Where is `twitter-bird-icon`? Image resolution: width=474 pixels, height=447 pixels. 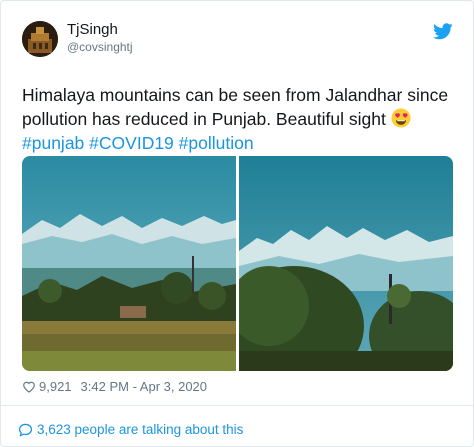 twitter-bird-icon is located at coordinates (443, 31).